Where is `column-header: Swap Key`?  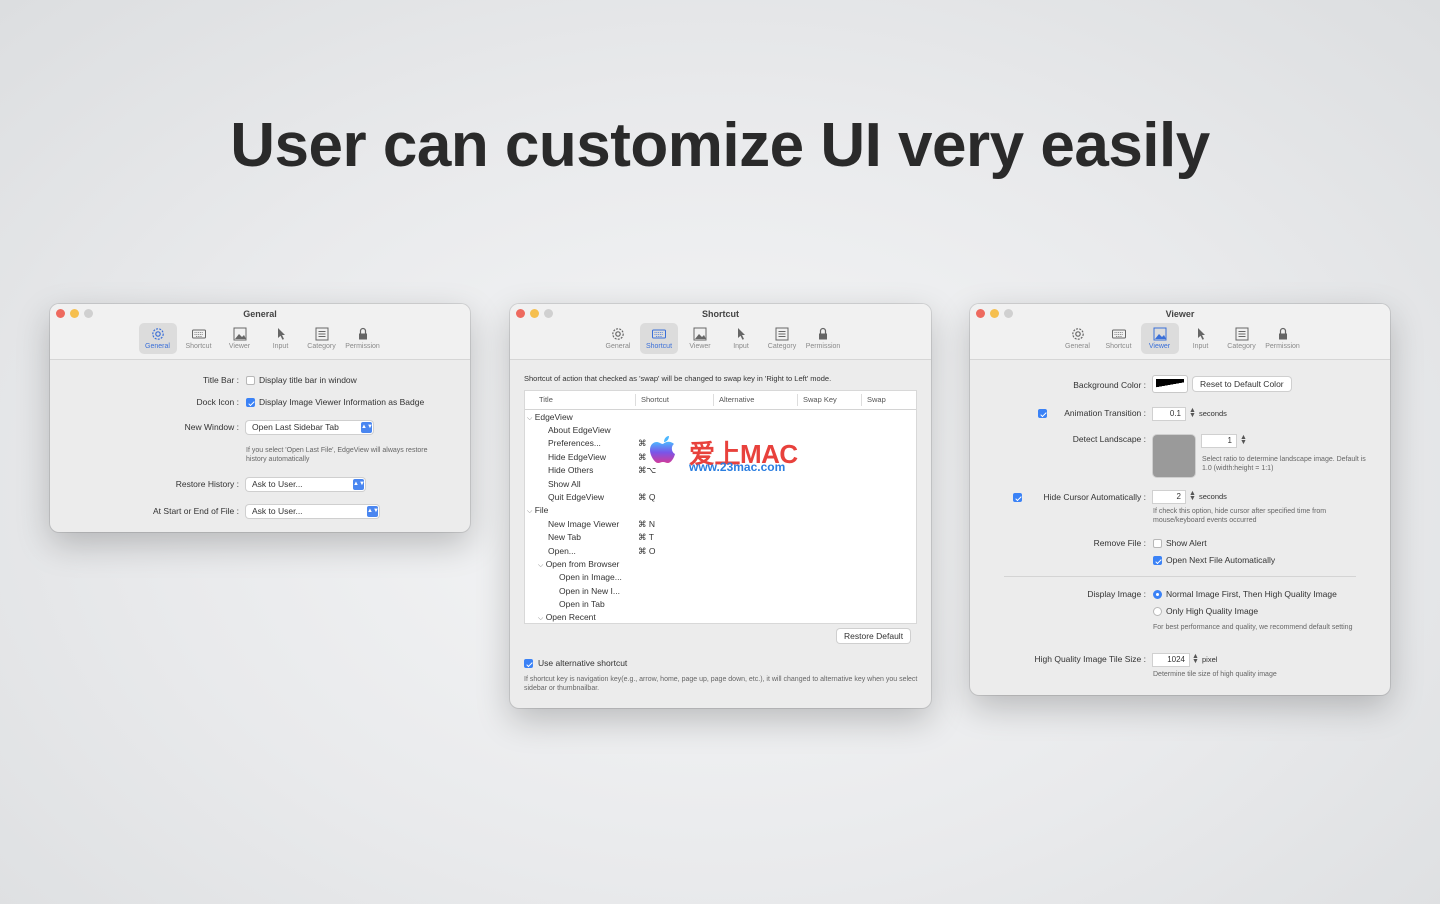 column-header: Swap Key is located at coordinates (820, 399).